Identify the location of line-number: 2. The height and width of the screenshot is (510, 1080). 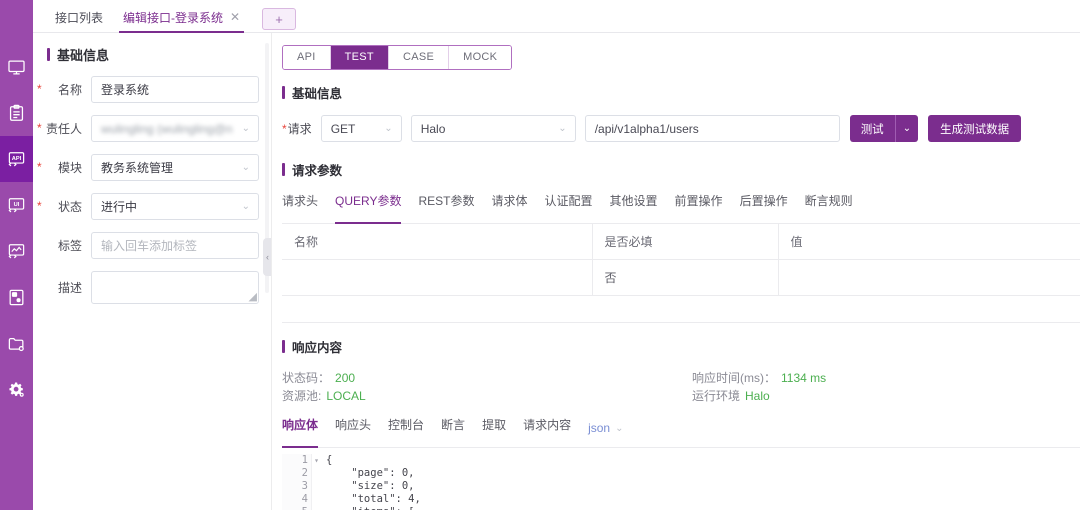
(304, 473).